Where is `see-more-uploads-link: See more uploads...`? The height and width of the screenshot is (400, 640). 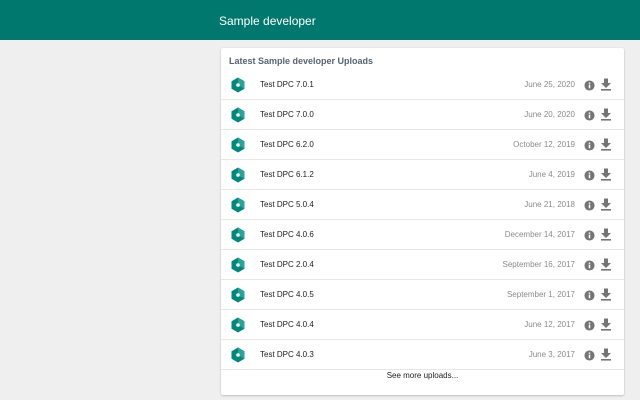 see-more-uploads-link: See more uploads... is located at coordinates (422, 376).